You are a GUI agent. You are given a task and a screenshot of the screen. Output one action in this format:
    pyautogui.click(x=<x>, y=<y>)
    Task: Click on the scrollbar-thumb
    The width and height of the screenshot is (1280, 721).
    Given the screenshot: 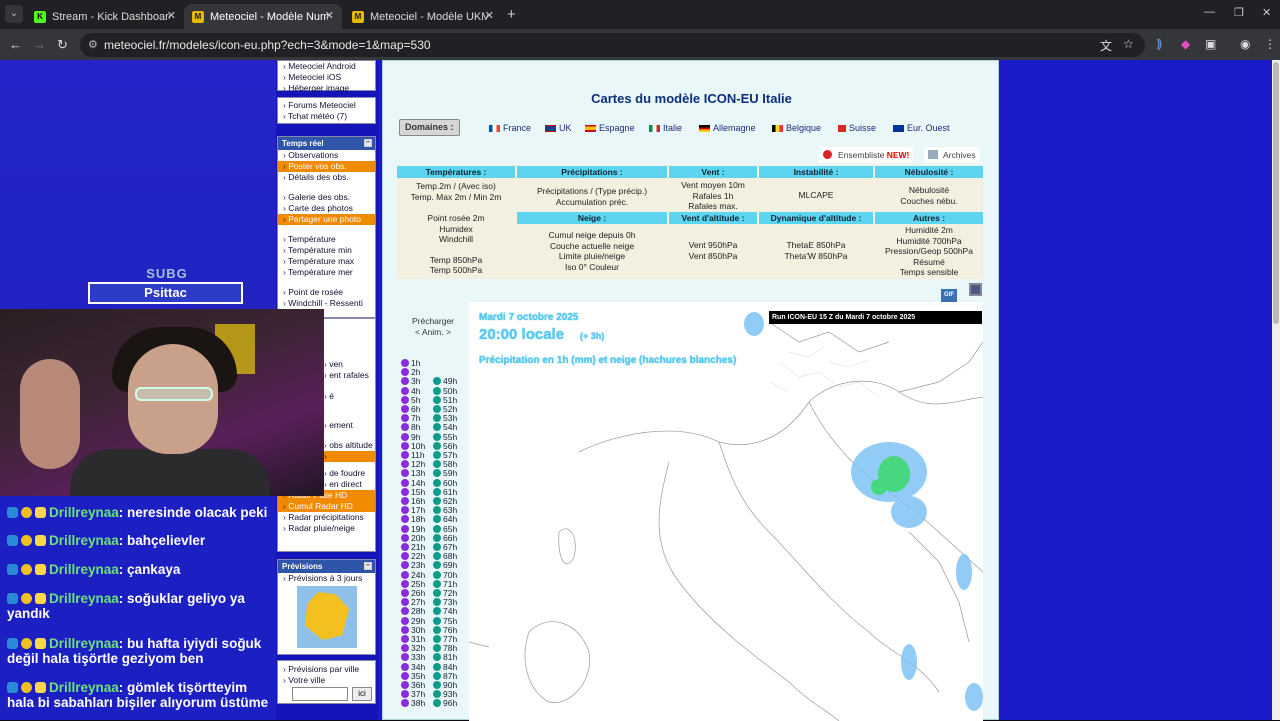 What is the action you would take?
    pyautogui.click(x=1276, y=193)
    